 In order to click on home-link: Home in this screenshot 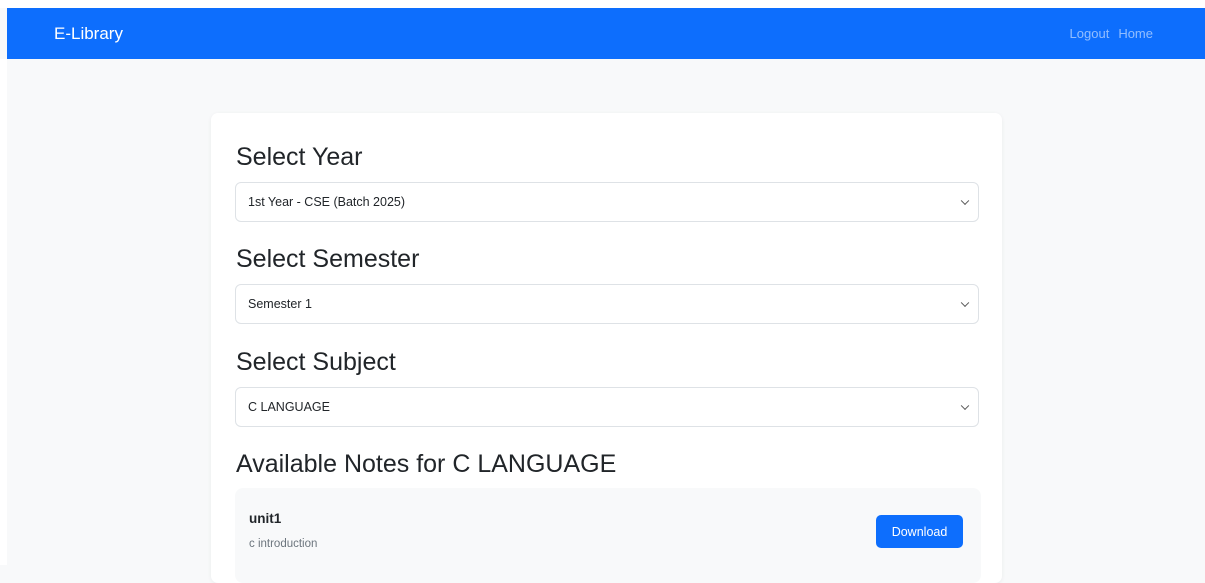, I will do `click(1135, 33)`.